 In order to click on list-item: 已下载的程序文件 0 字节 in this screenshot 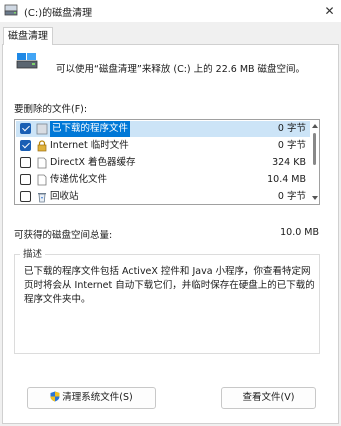, I will do `click(163, 129)`.